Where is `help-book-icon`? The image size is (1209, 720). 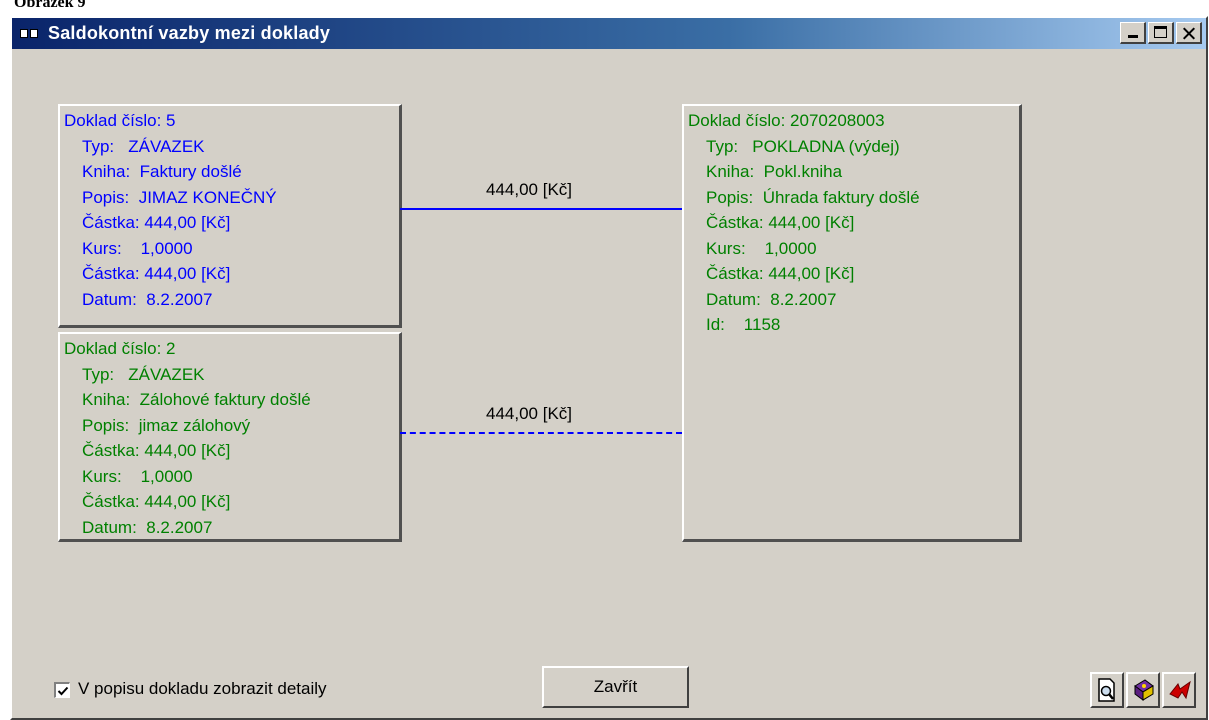
help-book-icon is located at coordinates (1144, 690).